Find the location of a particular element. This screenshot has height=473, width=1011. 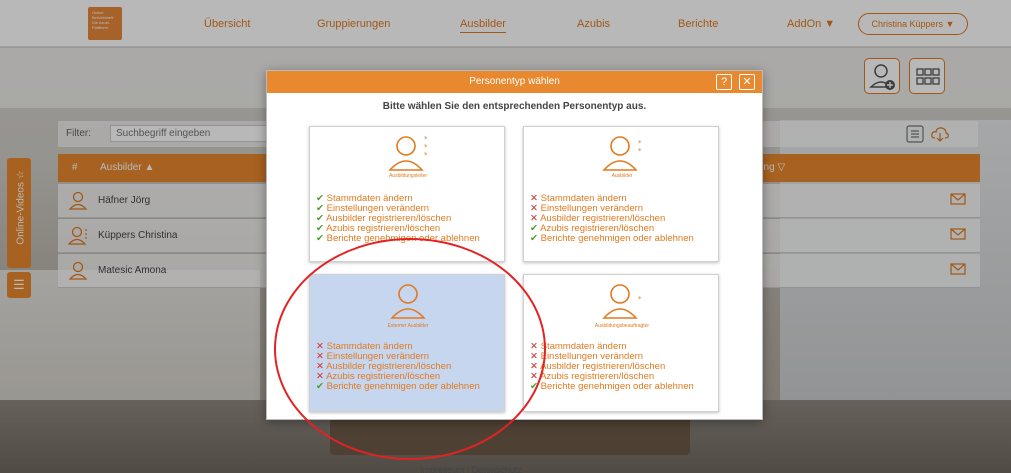

person-admin-icon: * * * is located at coordinates (408, 153).